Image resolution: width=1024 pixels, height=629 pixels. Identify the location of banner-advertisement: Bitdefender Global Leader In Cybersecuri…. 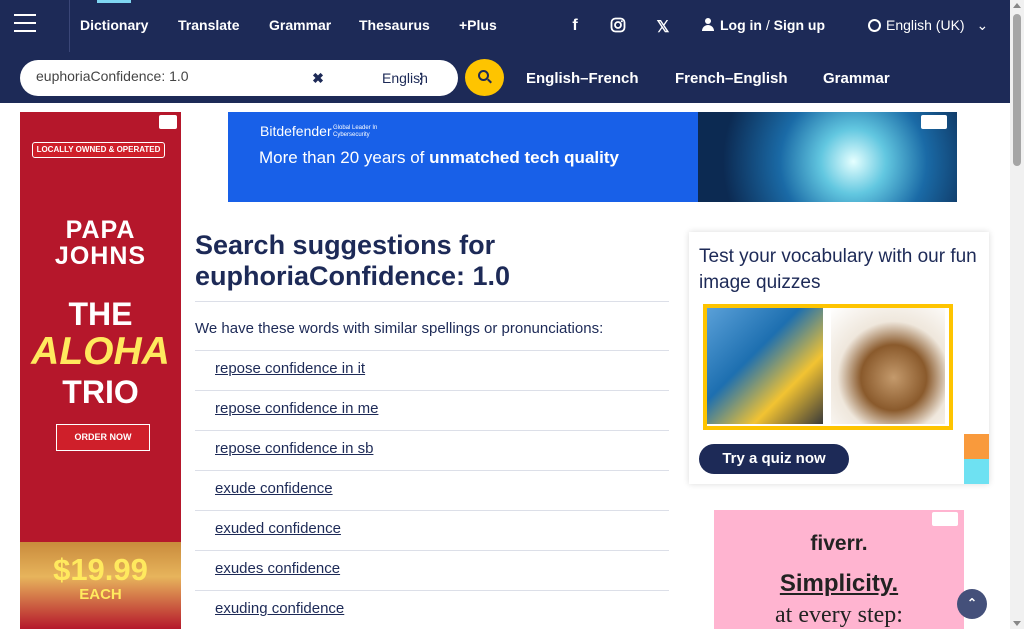
(592, 157).